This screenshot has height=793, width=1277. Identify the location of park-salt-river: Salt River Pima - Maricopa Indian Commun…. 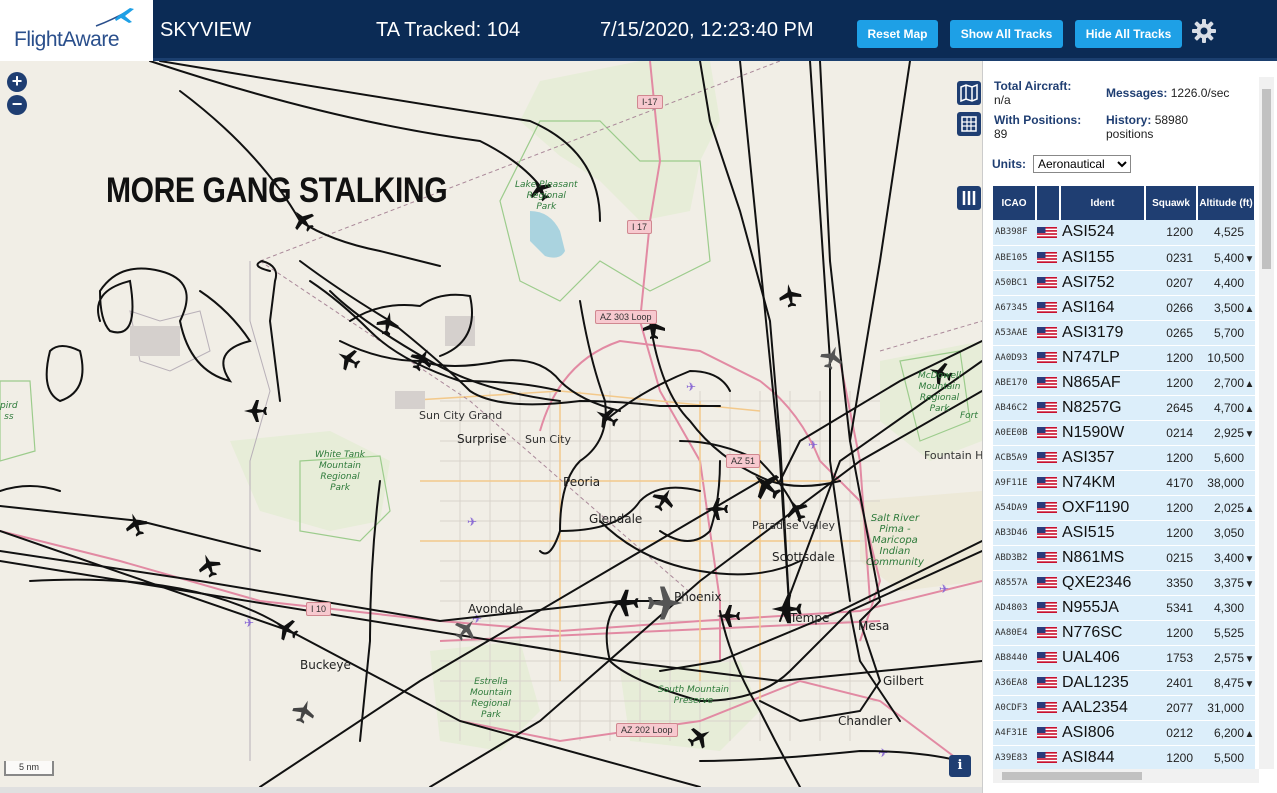
(895, 540).